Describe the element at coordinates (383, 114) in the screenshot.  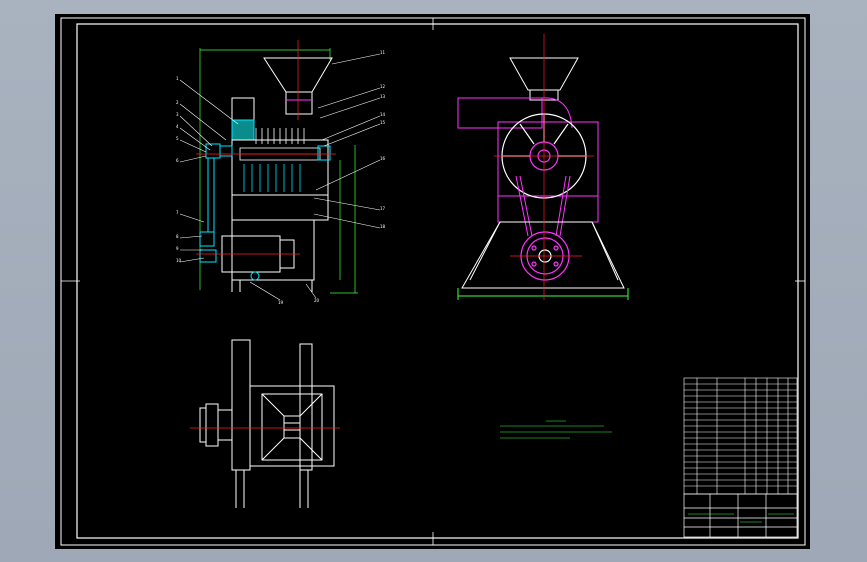
I see `callout-14: 14` at that location.